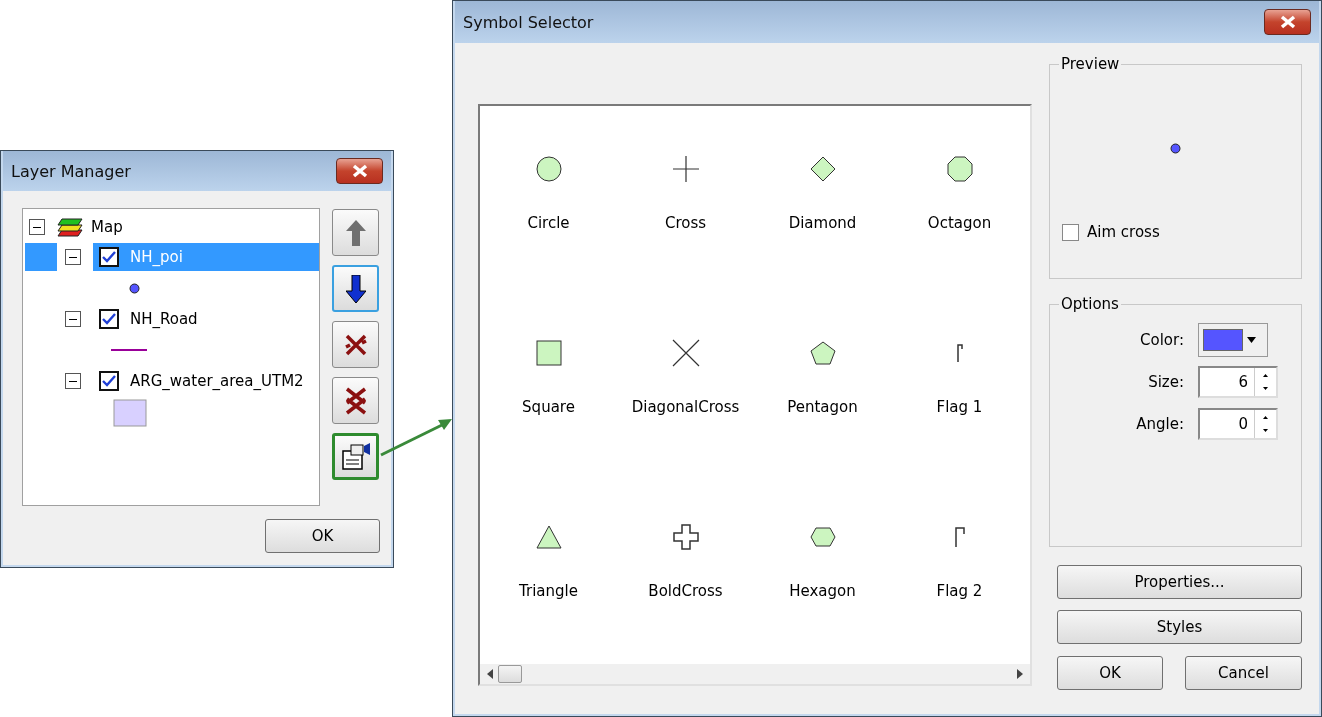  What do you see at coordinates (70, 227) in the screenshot?
I see `layers-icon` at bounding box center [70, 227].